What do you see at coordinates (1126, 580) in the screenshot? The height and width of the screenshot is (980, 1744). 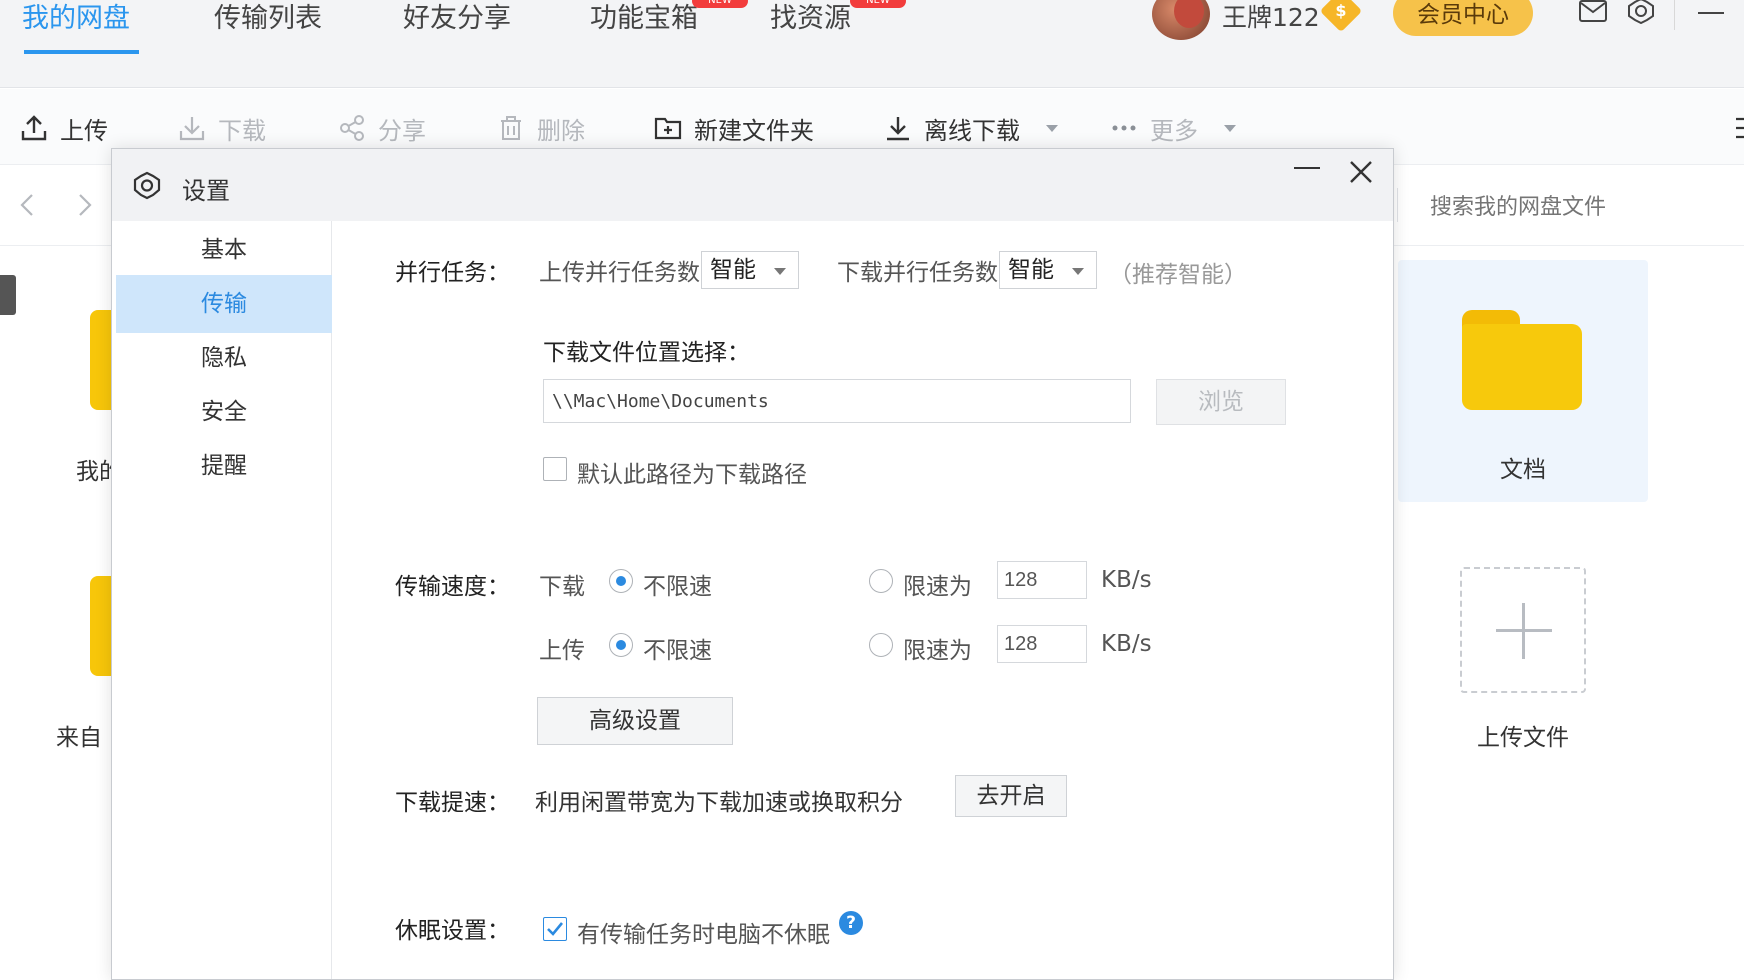 I see `download-unit-label: KB/s` at bounding box center [1126, 580].